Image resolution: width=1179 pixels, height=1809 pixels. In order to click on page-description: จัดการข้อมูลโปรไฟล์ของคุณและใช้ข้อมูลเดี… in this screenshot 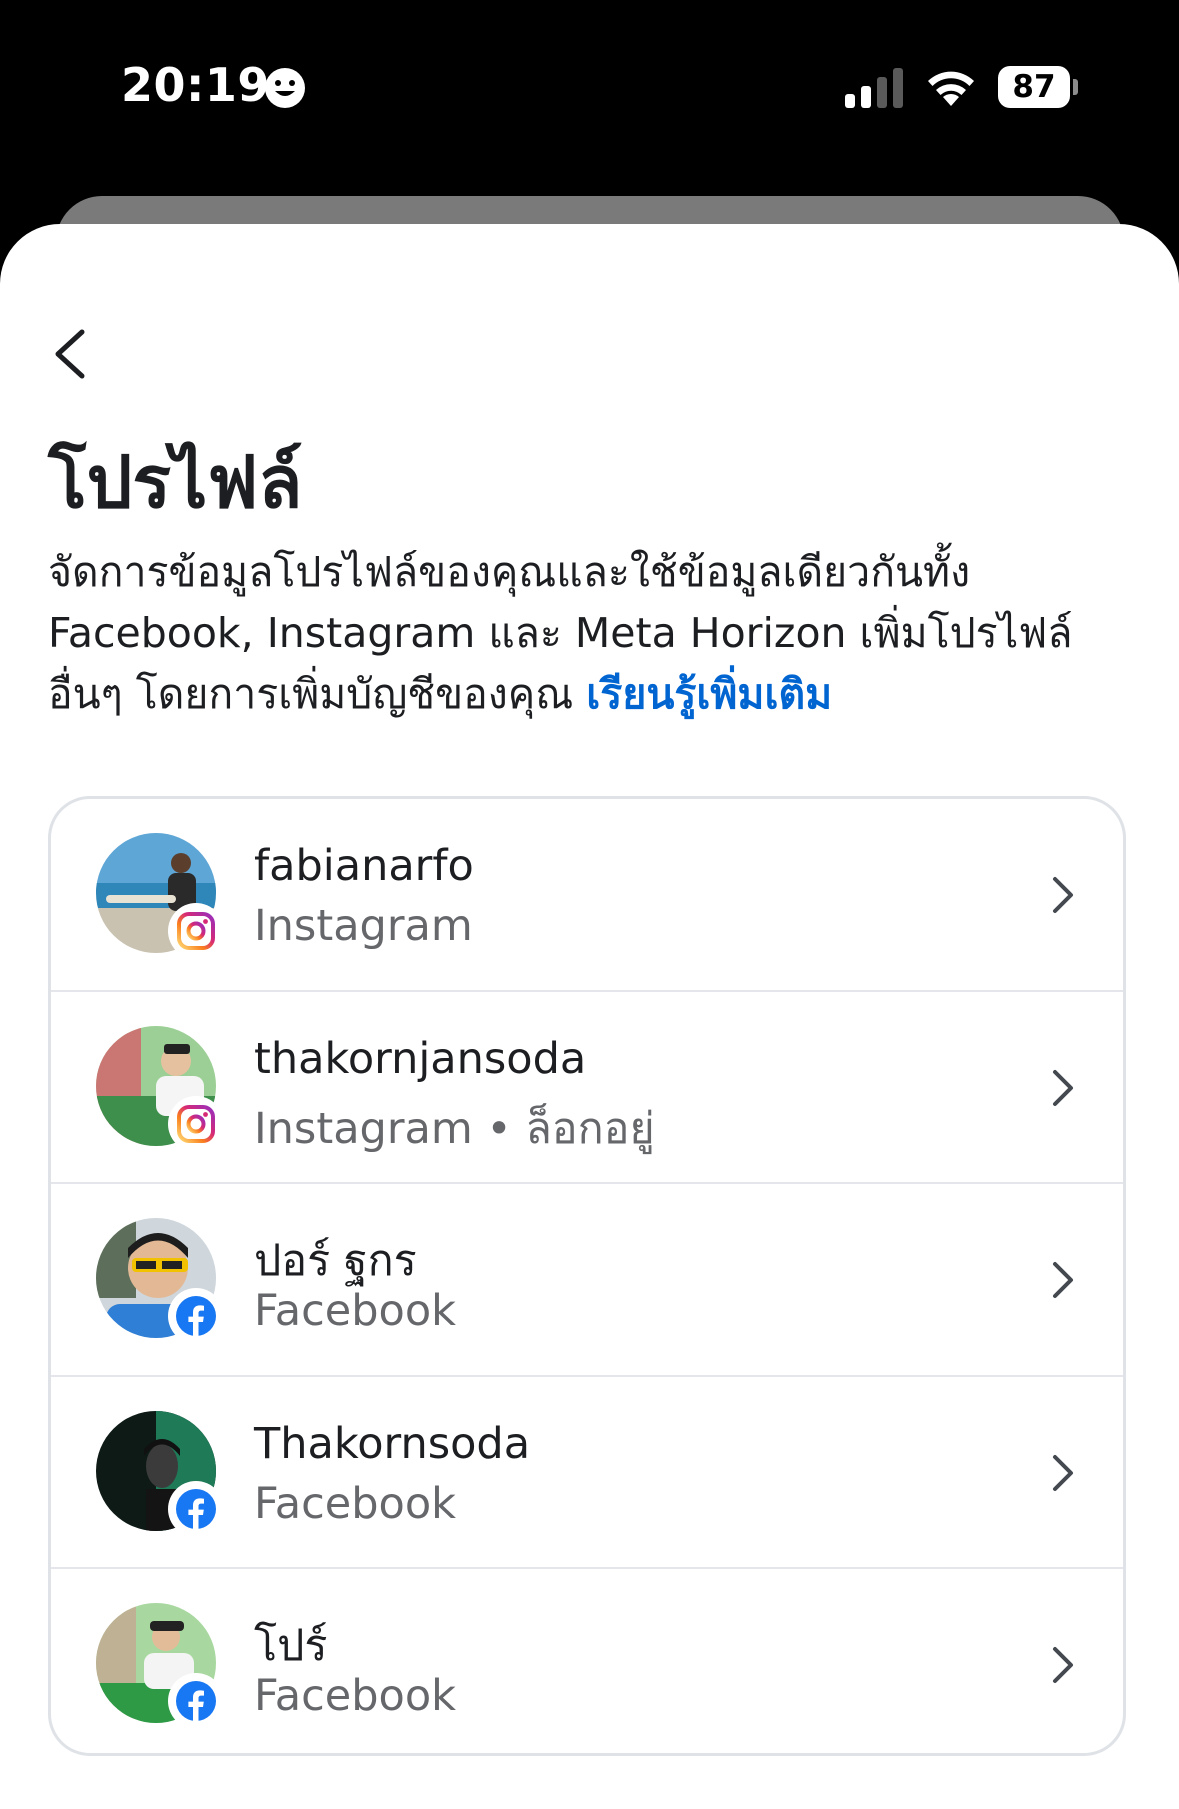, I will do `click(593, 633)`.